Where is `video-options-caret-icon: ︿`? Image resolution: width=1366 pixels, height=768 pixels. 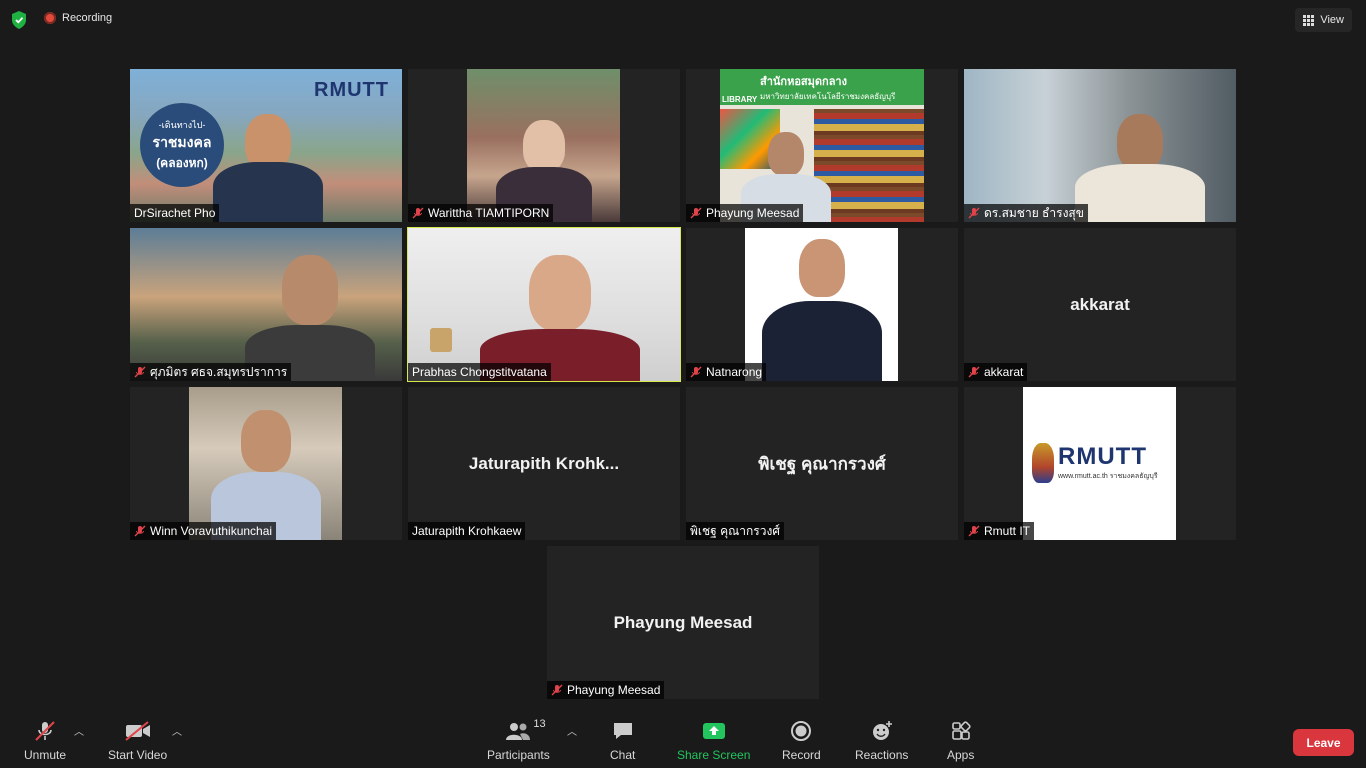 video-options-caret-icon: ︿ is located at coordinates (177, 730).